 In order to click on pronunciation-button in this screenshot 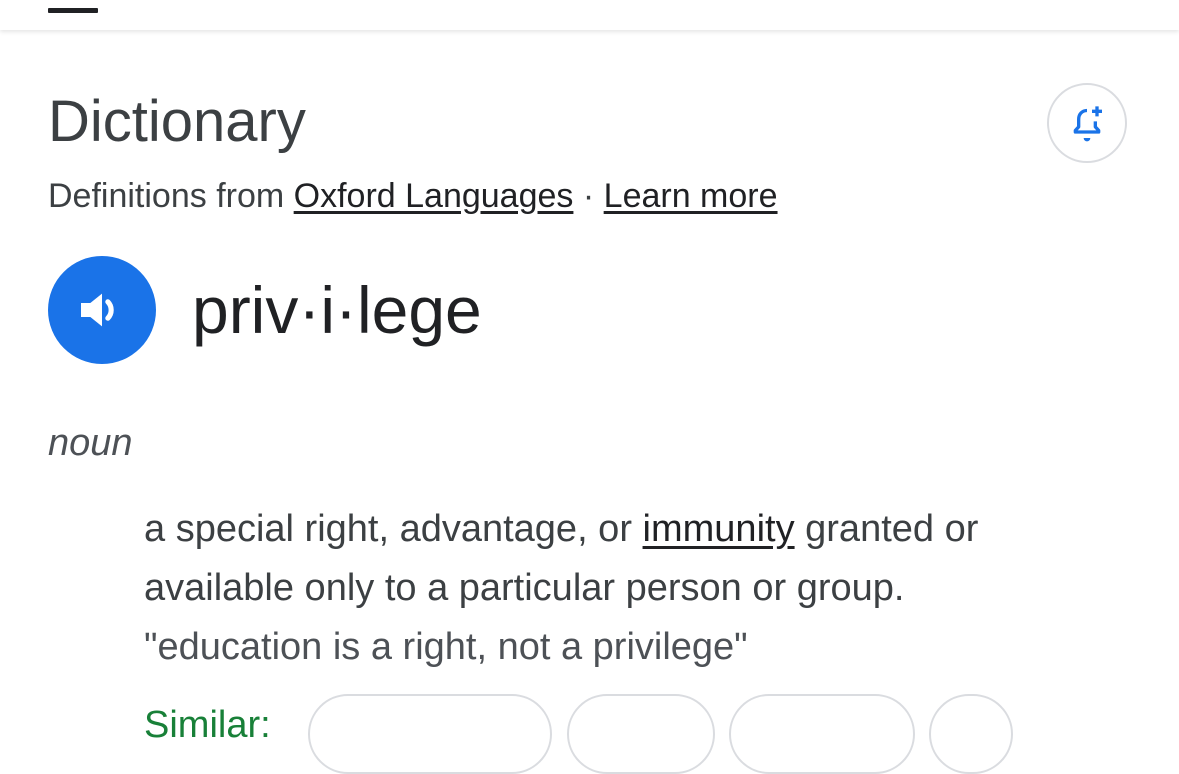, I will do `click(102, 310)`.